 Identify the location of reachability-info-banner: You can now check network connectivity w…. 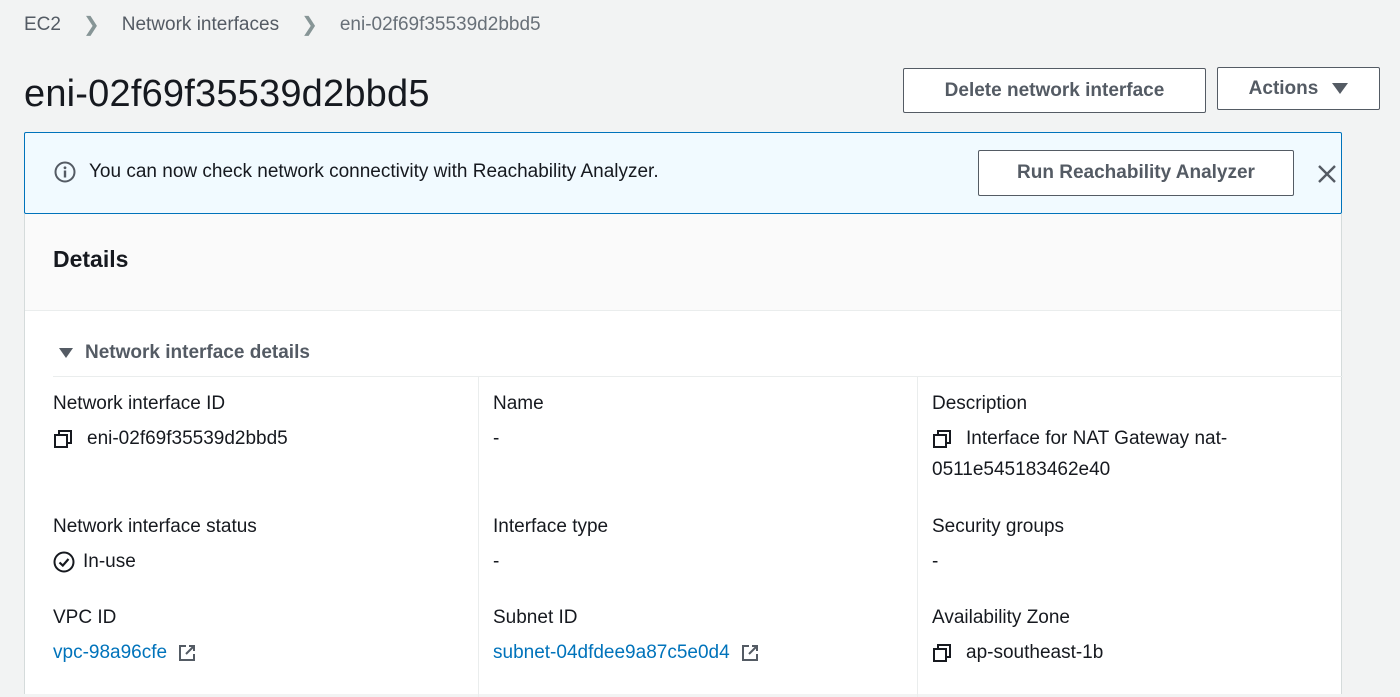
(683, 173).